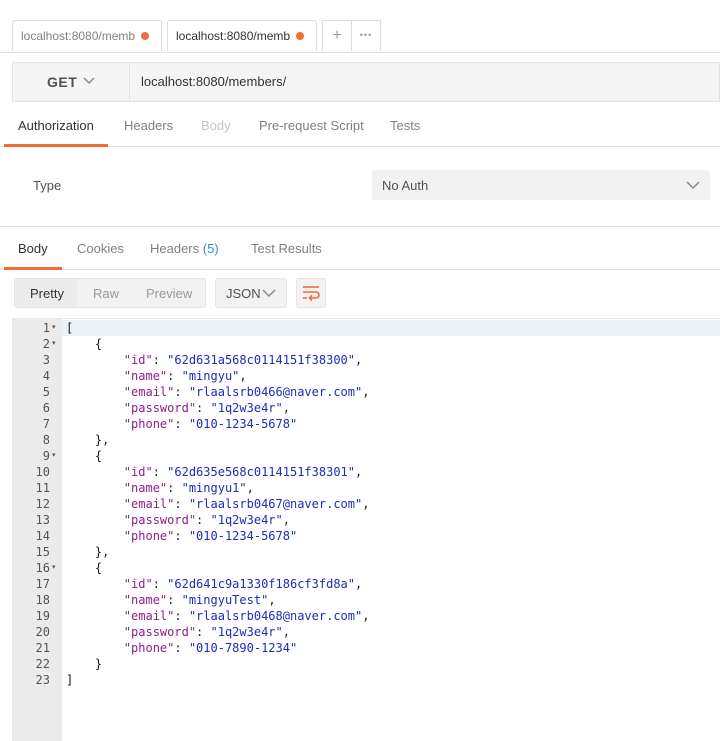 The image size is (720, 741). I want to click on code-line: "phone": "010-1234-5678", so click(181, 536).